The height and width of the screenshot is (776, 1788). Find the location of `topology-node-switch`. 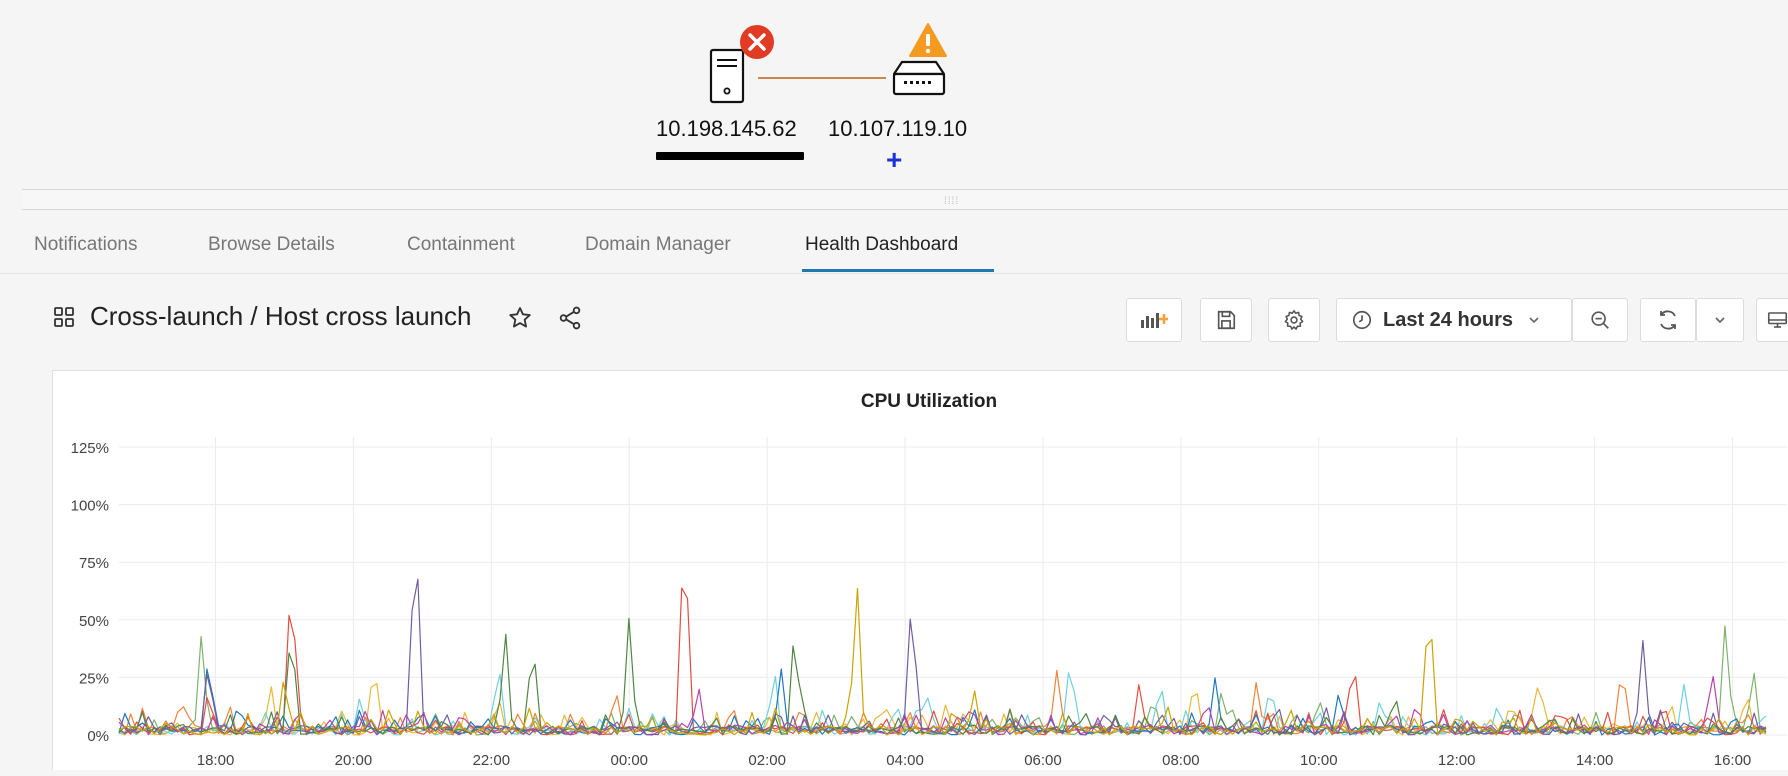

topology-node-switch is located at coordinates (919, 78).